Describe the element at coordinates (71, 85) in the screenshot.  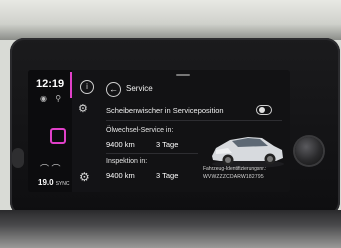
I see `active-indicator` at that location.